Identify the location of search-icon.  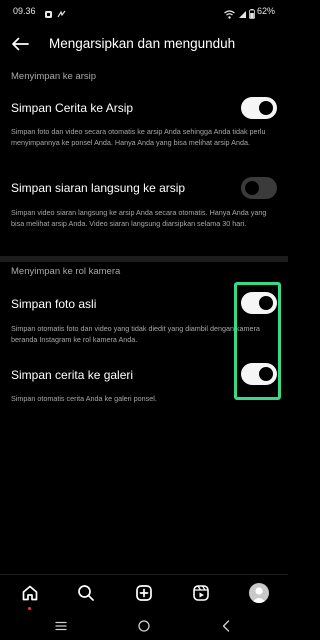
(86, 593).